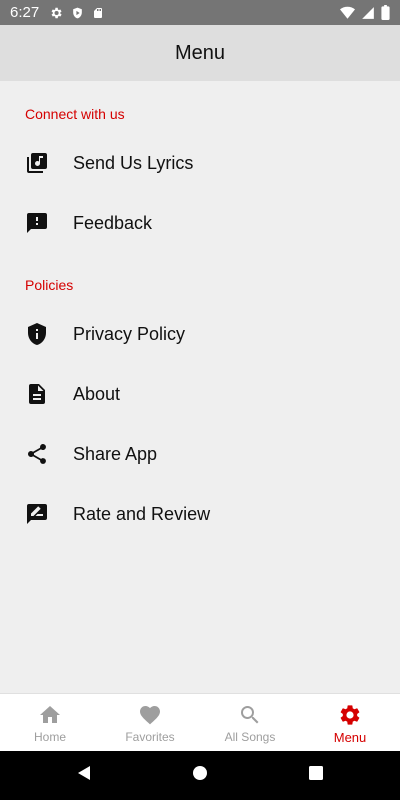  Describe the element at coordinates (77, 13) in the screenshot. I see `shield-notification-icon` at that location.